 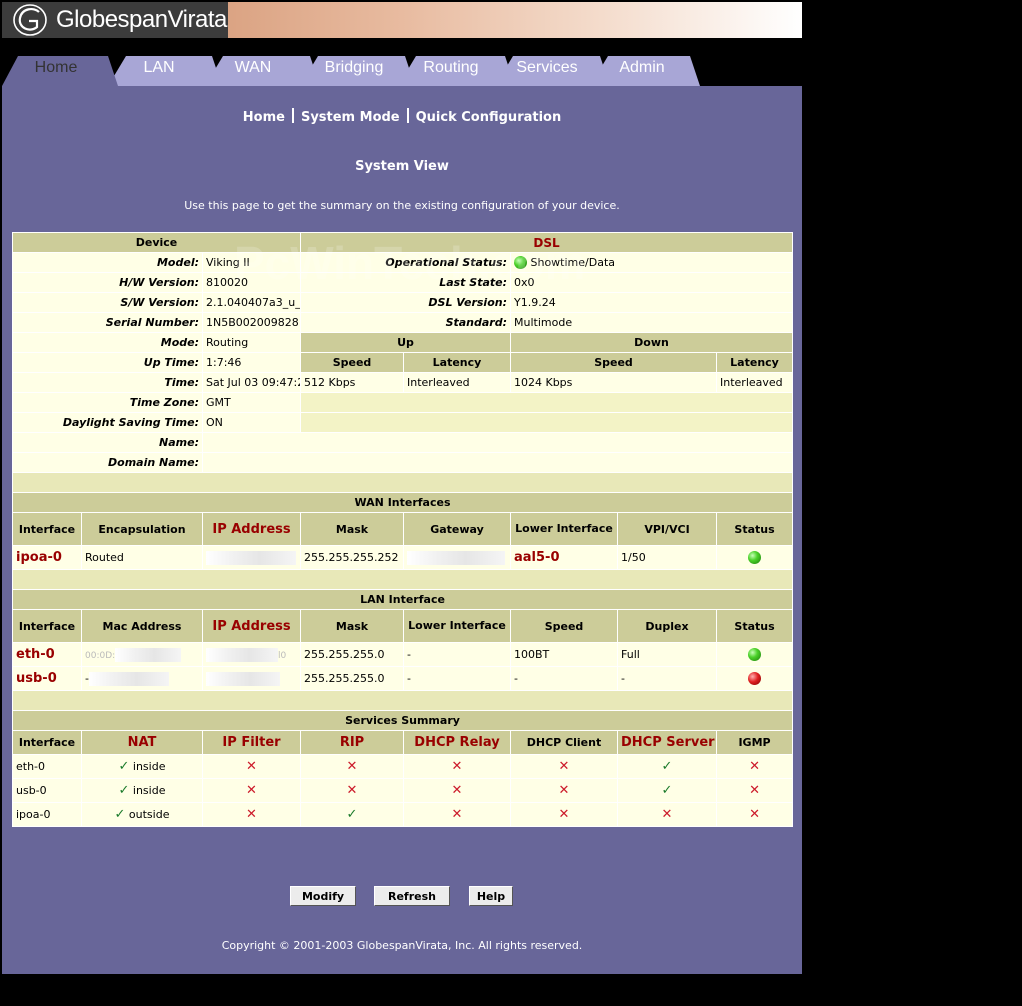 I want to click on svc-interface-usb0: usb-0, so click(x=47, y=790).